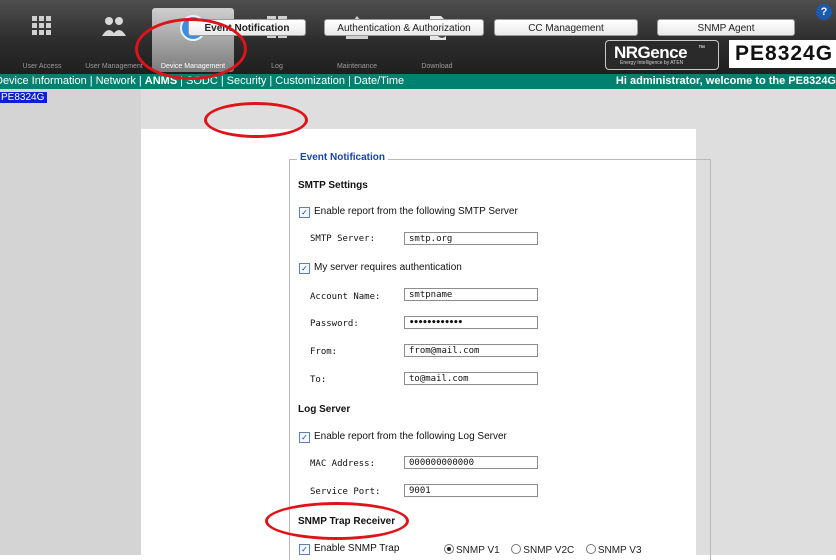 Image resolution: width=836 pixels, height=560 pixels. What do you see at coordinates (471, 294) in the screenshot?
I see `account-name-input: smtpname` at bounding box center [471, 294].